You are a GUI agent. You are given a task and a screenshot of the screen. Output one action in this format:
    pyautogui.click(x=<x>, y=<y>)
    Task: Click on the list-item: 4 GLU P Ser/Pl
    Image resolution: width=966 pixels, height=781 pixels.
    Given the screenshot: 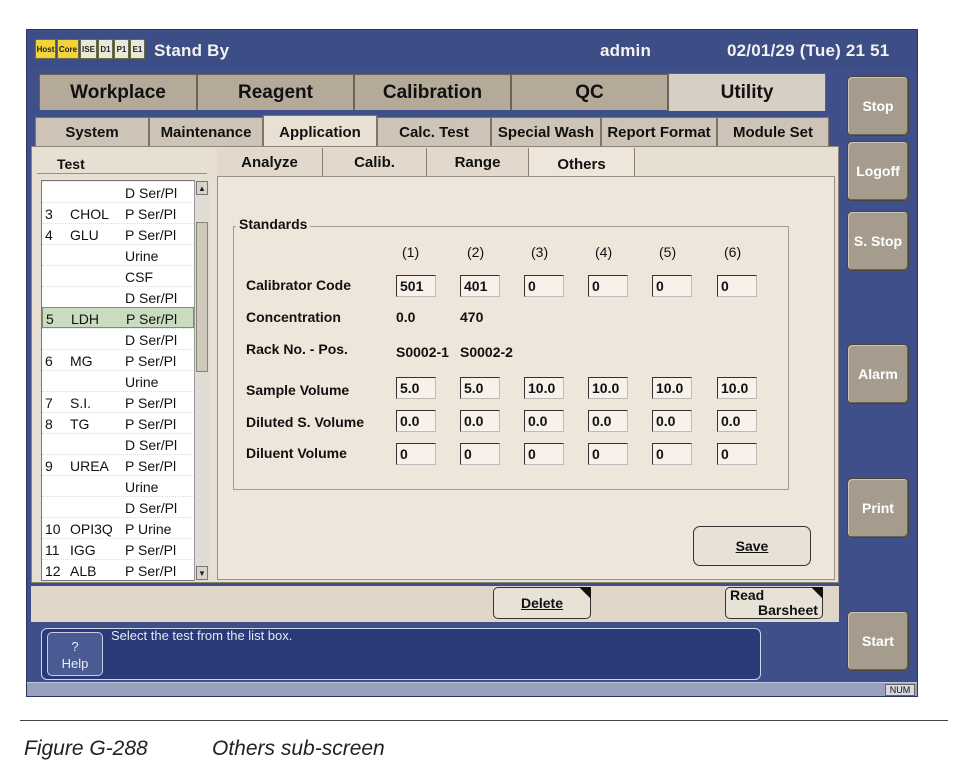 What is the action you would take?
    pyautogui.click(x=118, y=233)
    